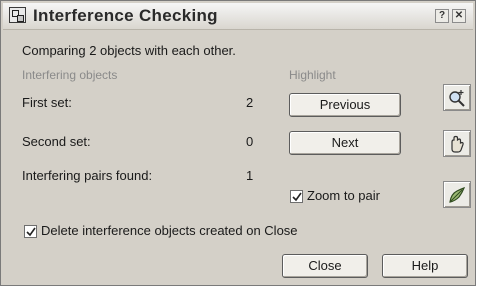  I want to click on highlight-heading: Highlight, so click(312, 75).